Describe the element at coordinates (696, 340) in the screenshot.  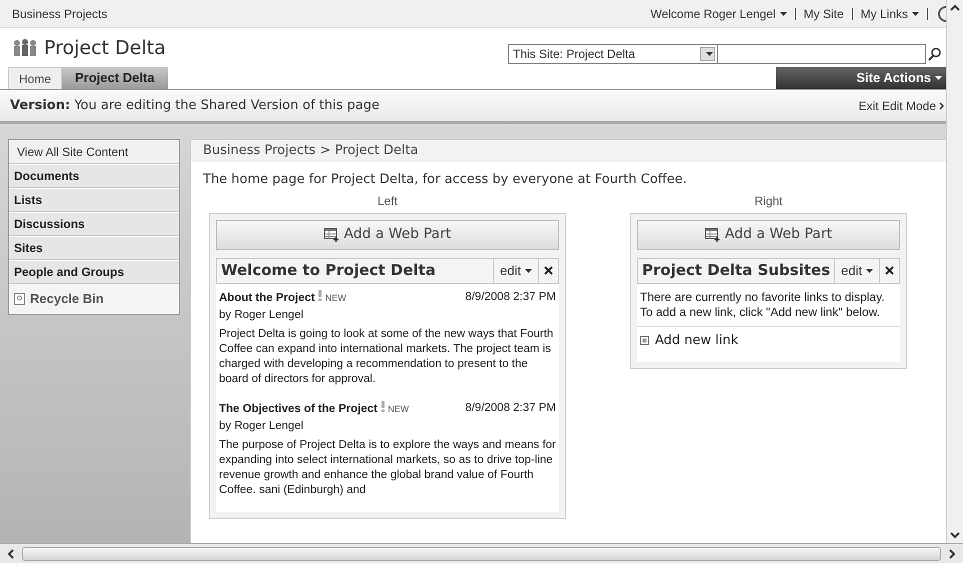
I see `add-link: Add new link` at that location.